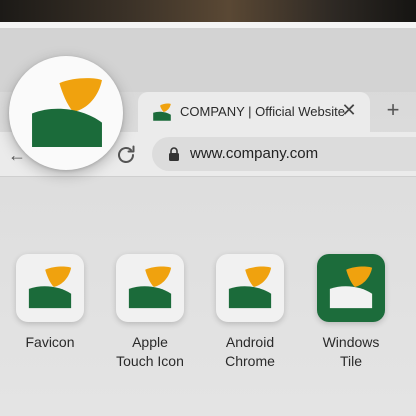 The image size is (416, 416). Describe the element at coordinates (351, 351) in the screenshot. I see `windows-tile-label: Windows Tile` at that location.